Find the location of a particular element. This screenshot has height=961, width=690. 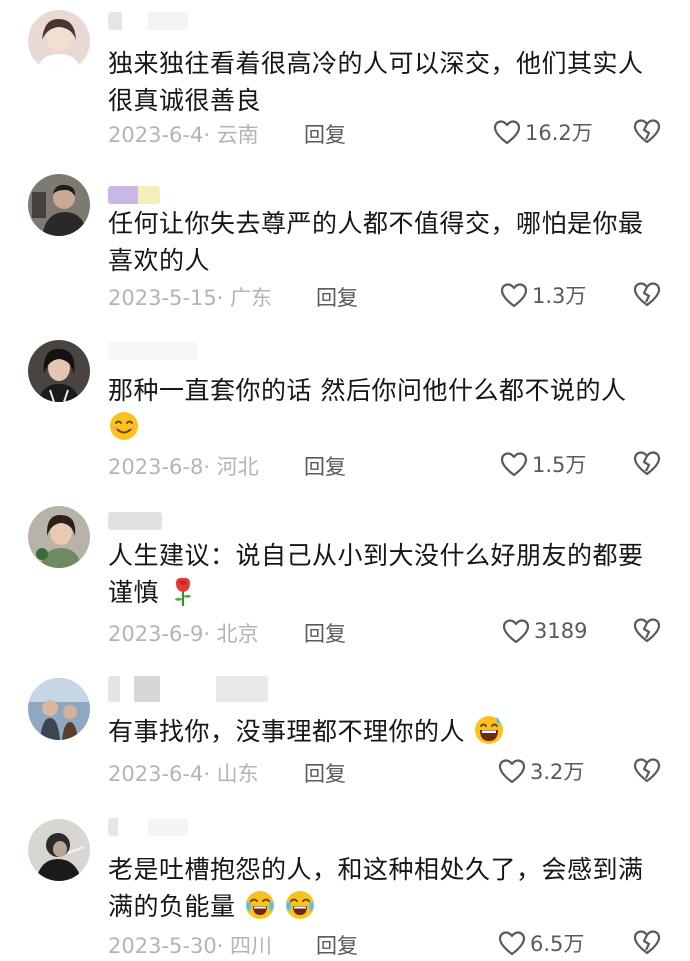

comment-text: 老是吐槽抱怨的人，和这种相处久了，会感到满满的负能量 is located at coordinates (388, 888).